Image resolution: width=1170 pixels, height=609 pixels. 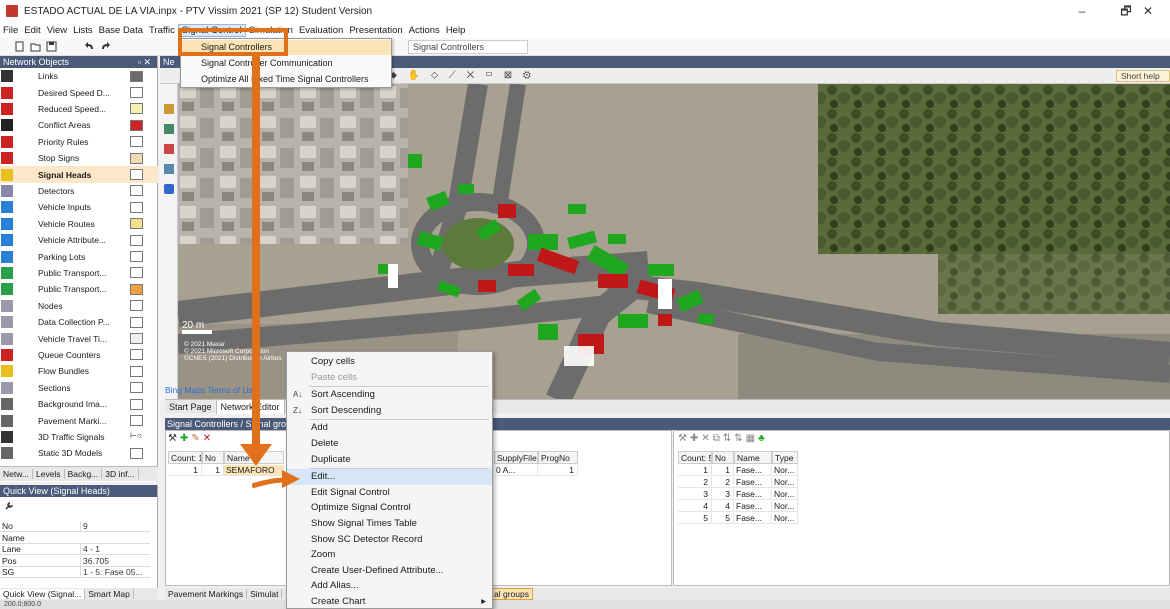 I want to click on signal-group-cell-no: 4, so click(x=723, y=506).